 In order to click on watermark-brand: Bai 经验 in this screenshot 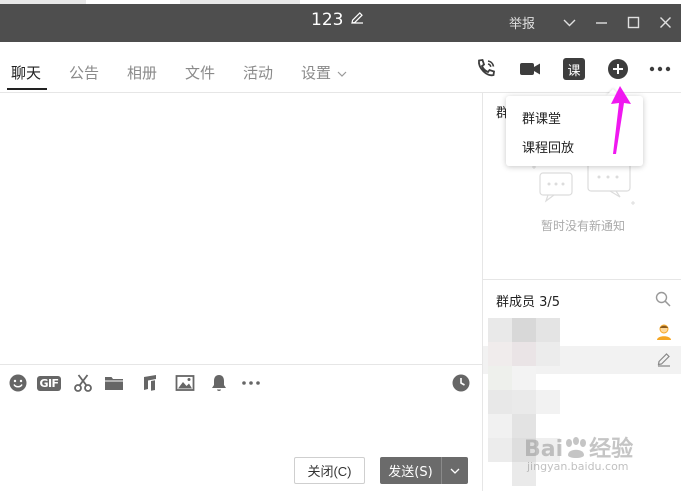, I will do `click(579, 449)`.